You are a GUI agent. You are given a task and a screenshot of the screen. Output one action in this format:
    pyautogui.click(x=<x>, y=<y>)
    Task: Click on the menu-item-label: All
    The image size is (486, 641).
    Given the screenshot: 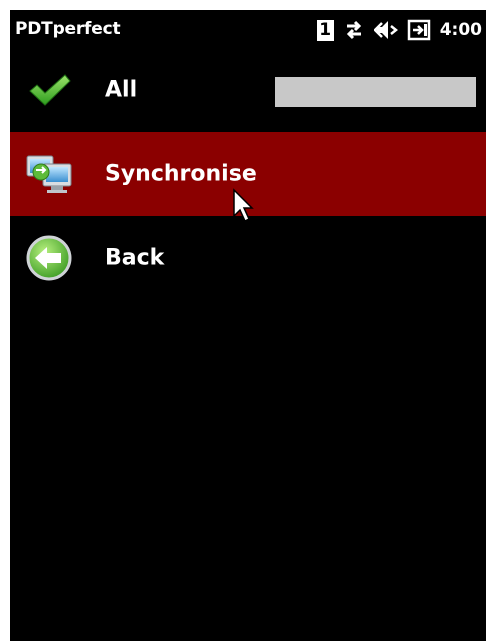 What is the action you would take?
    pyautogui.click(x=121, y=90)
    